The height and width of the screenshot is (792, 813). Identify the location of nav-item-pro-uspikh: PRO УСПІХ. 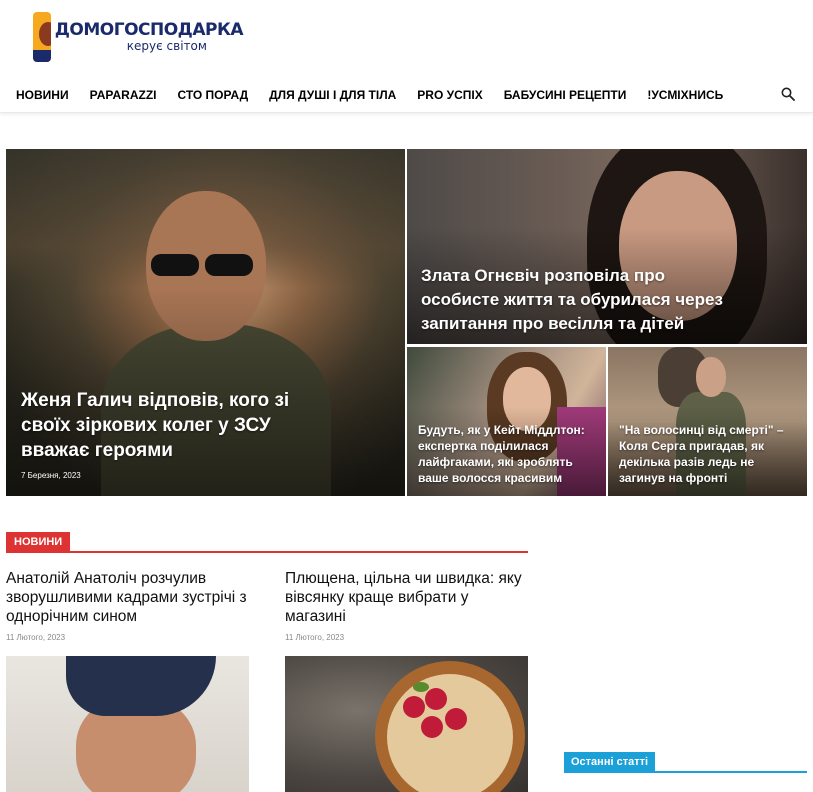
(449, 95).